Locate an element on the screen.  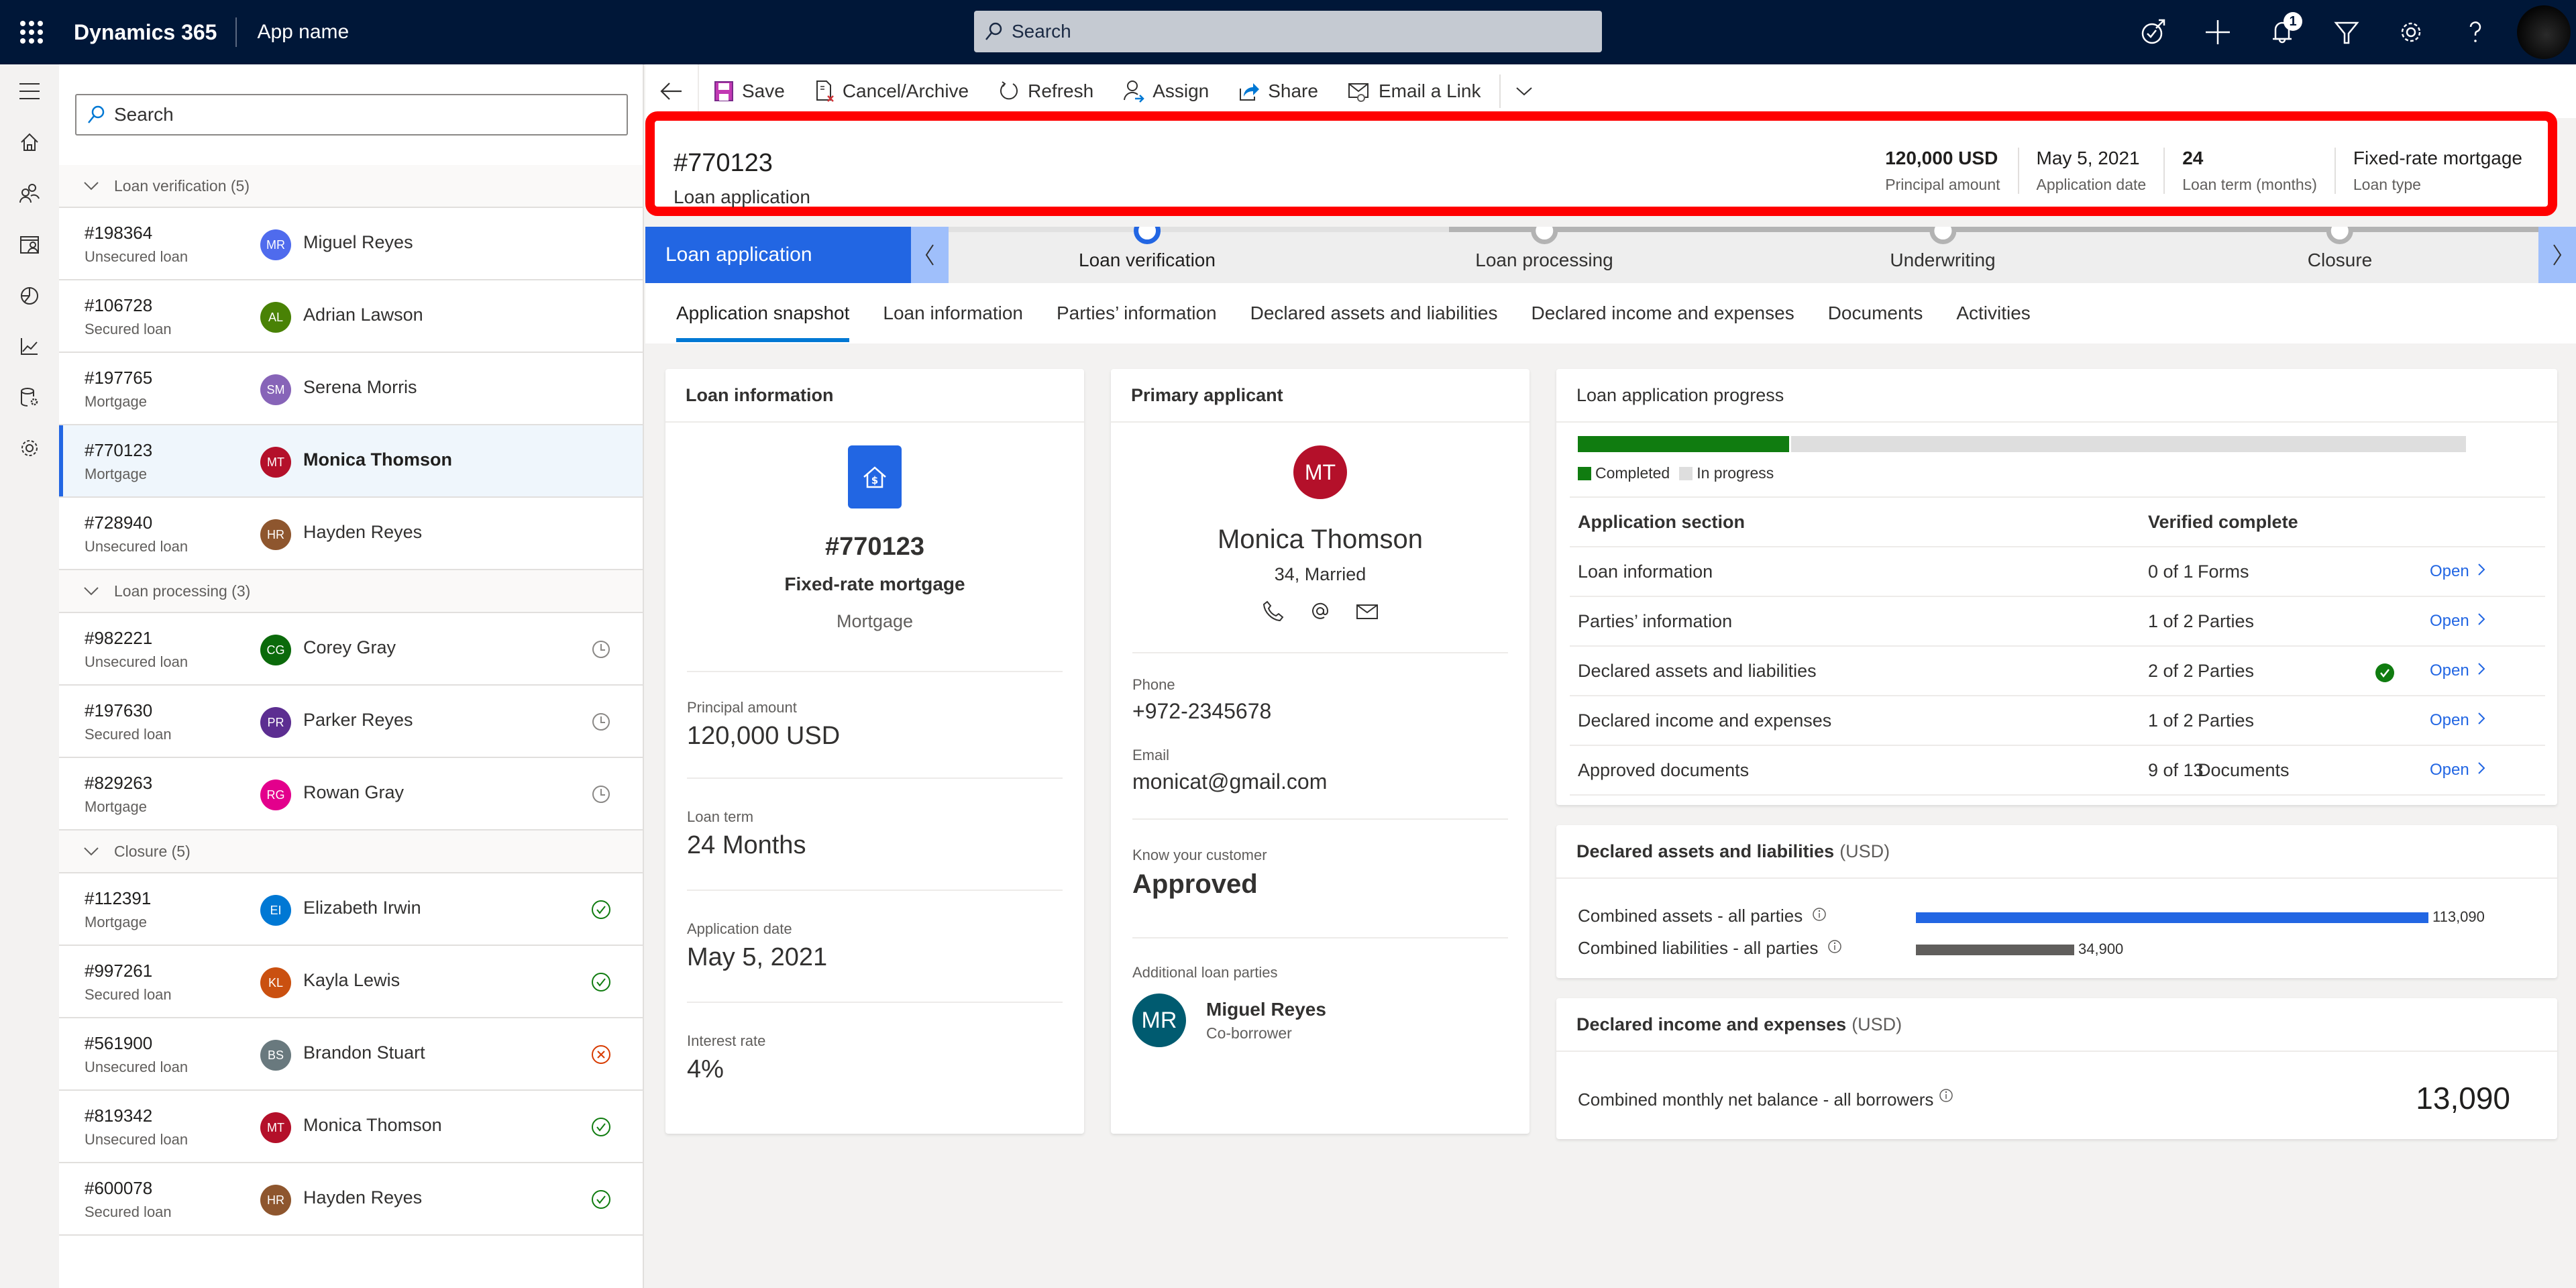
bpf-stage: Loan processing is located at coordinates (1544, 244).